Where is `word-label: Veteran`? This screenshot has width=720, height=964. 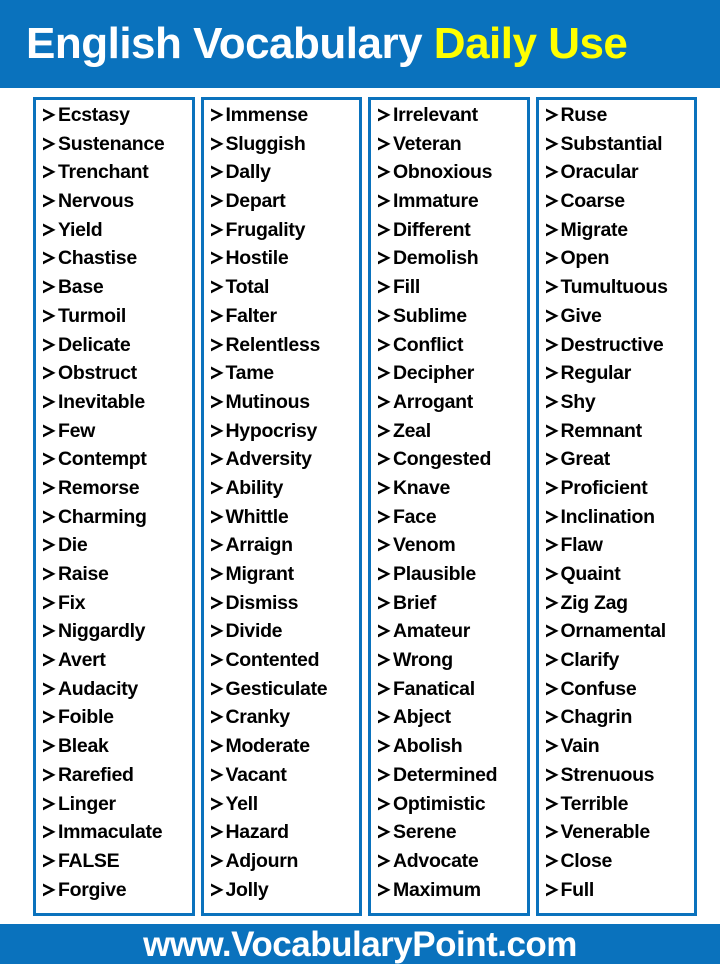
word-label: Veteran is located at coordinates (427, 144).